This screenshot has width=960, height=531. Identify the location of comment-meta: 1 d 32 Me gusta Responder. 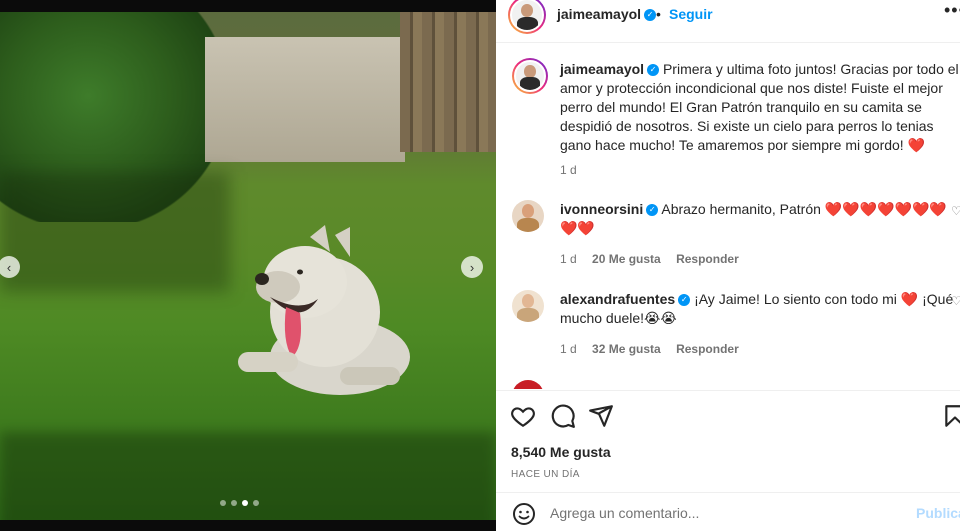
(655, 349).